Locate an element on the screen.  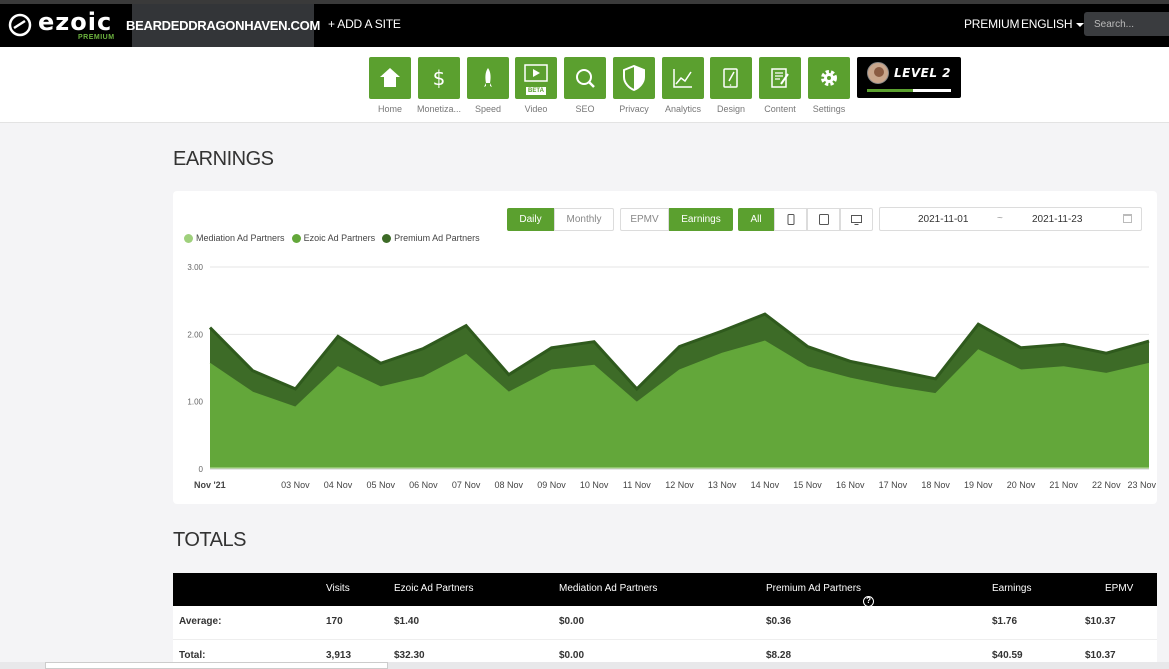
tablet-toggle is located at coordinates (823, 219).